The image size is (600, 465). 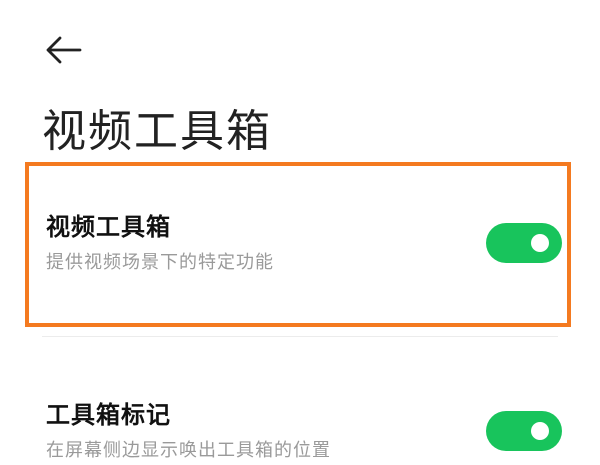 I want to click on video-toolbox-toggle, so click(x=524, y=243).